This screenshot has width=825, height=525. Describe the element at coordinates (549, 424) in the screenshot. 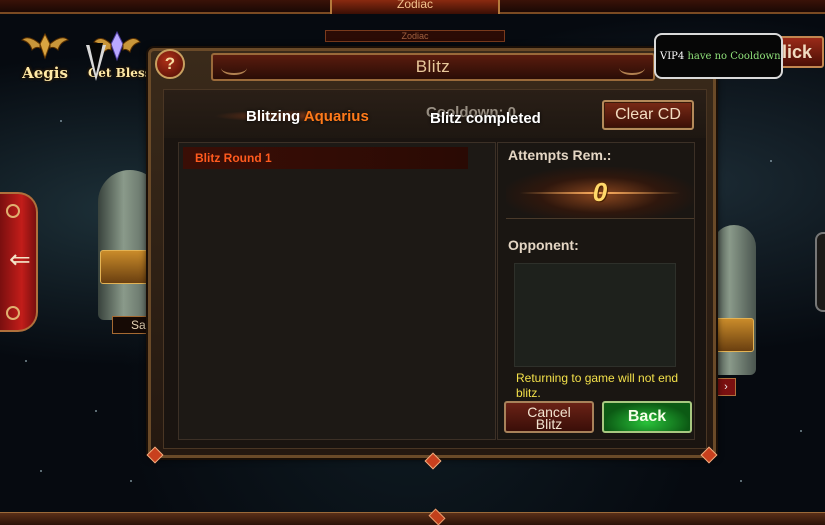

I see `cancel-label-line2: Blitz` at that location.